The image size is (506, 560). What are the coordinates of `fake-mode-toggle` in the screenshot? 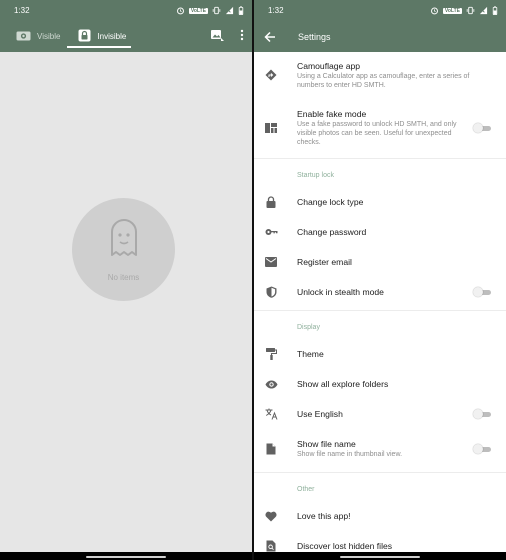 It's located at (482, 128).